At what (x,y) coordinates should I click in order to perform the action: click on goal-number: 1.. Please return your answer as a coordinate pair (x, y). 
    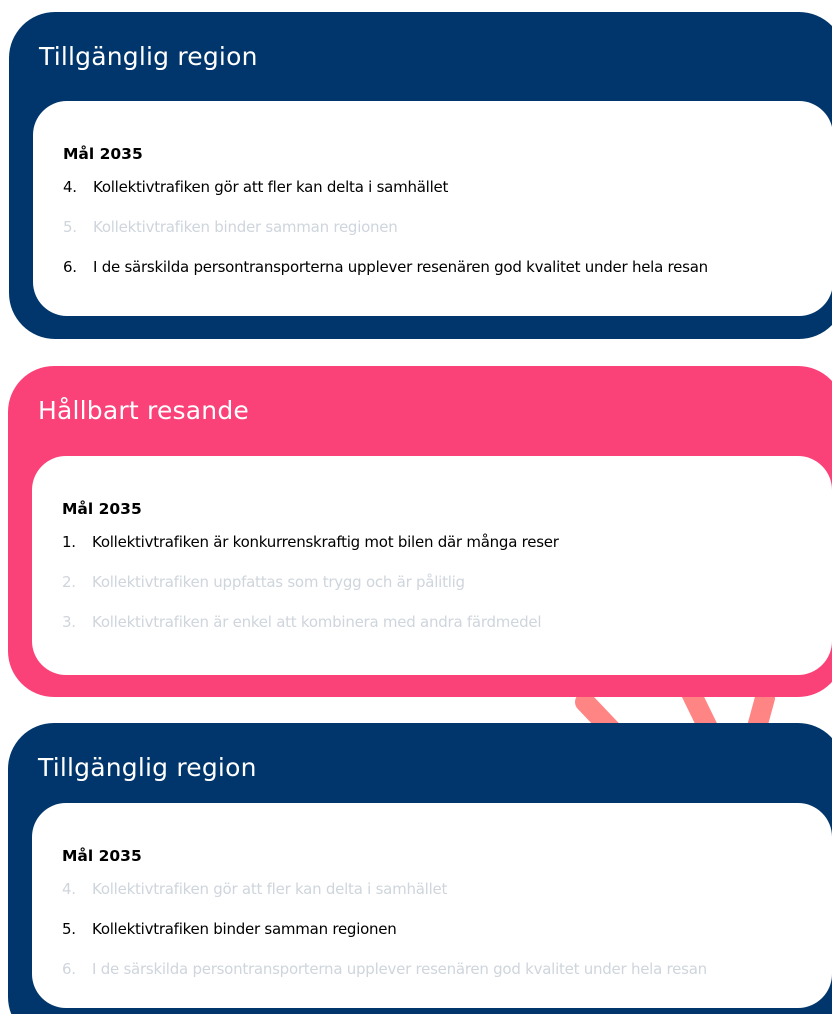
    Looking at the image, I should click on (69, 542).